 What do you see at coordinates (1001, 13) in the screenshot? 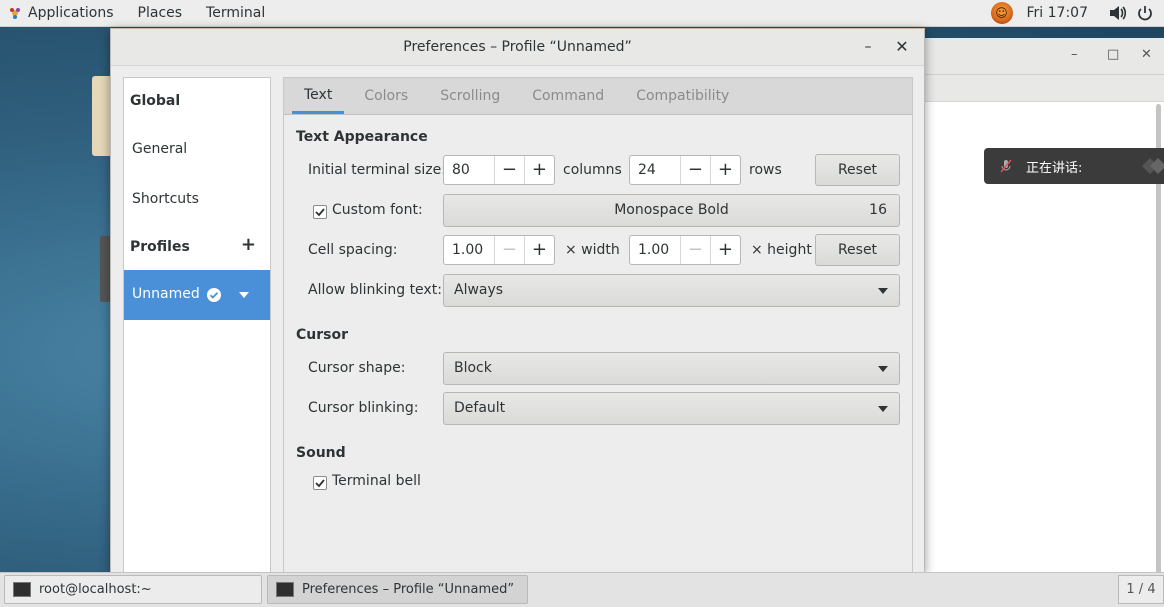
I see `user-avatar-icon: ☺` at bounding box center [1001, 13].